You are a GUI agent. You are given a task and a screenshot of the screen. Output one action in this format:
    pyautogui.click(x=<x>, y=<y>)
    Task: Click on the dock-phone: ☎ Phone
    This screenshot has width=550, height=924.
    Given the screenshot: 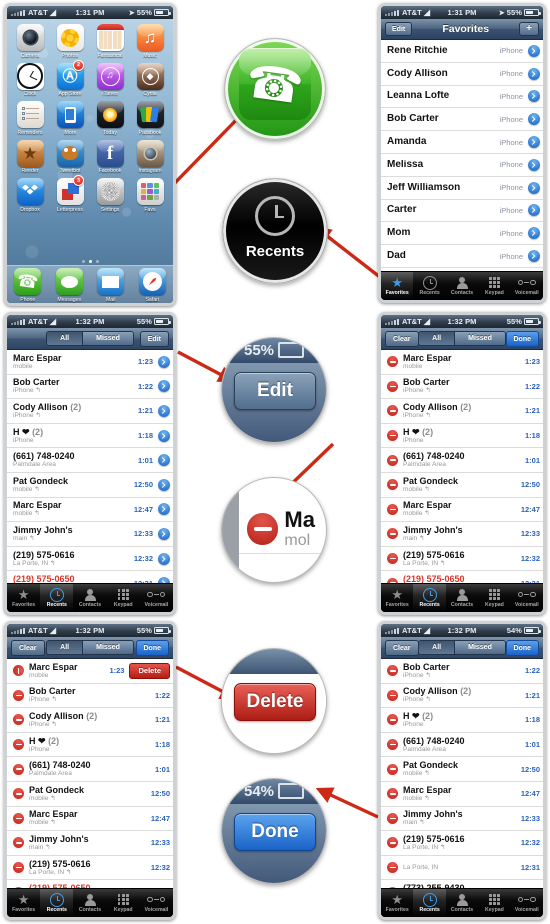 What is the action you would take?
    pyautogui.click(x=28, y=285)
    